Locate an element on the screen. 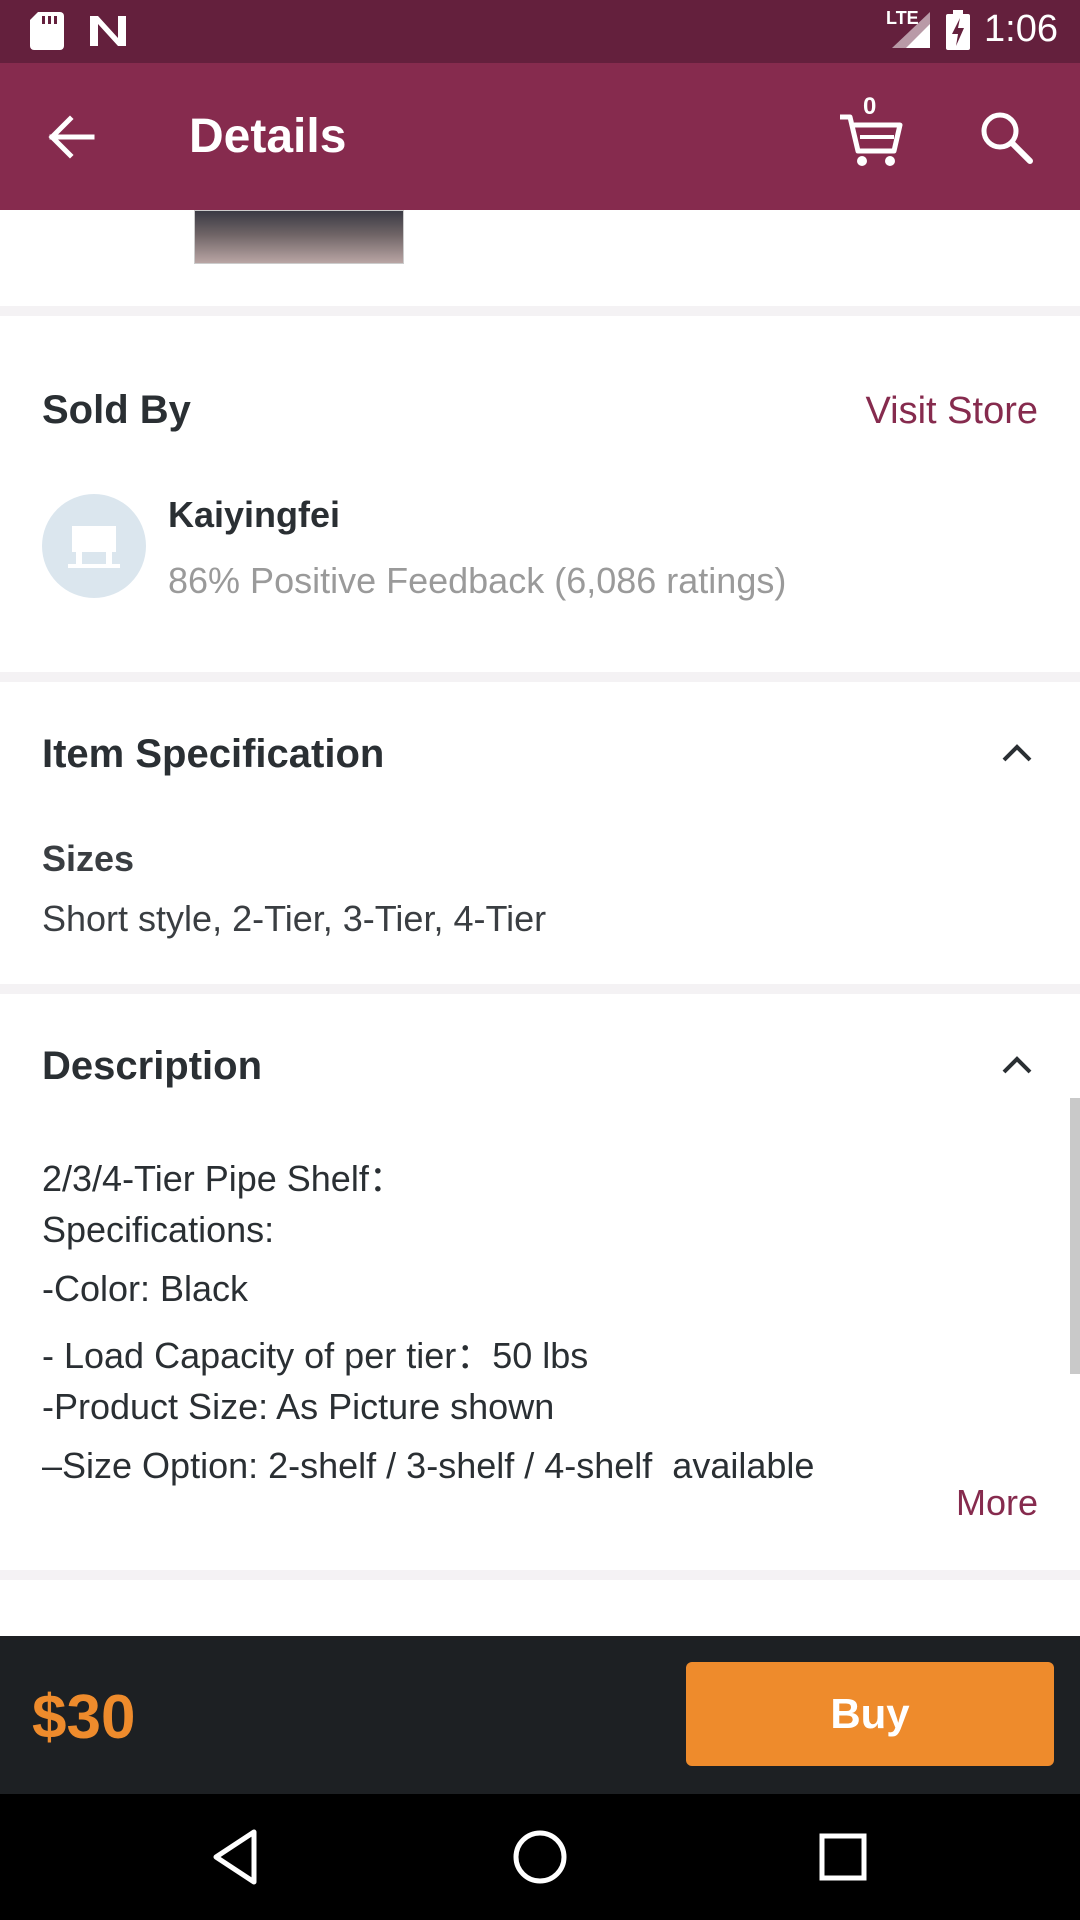  visit-store-link: Visit Store is located at coordinates (952, 411).